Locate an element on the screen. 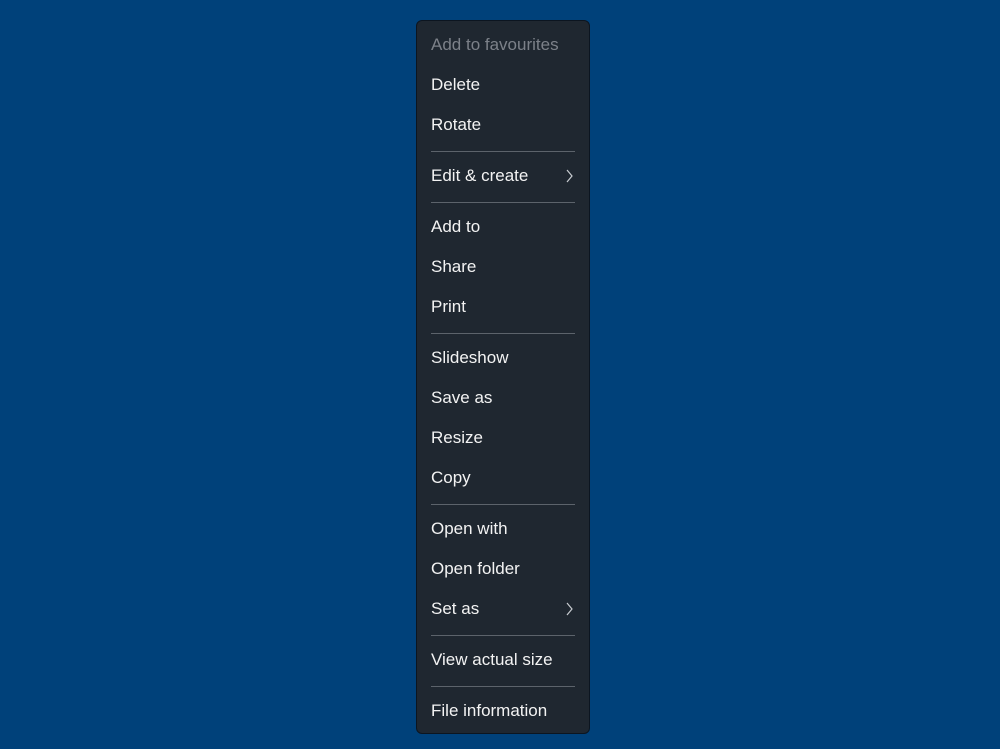 Image resolution: width=1000 pixels, height=749 pixels. menu-item-delete: Delete is located at coordinates (503, 85).